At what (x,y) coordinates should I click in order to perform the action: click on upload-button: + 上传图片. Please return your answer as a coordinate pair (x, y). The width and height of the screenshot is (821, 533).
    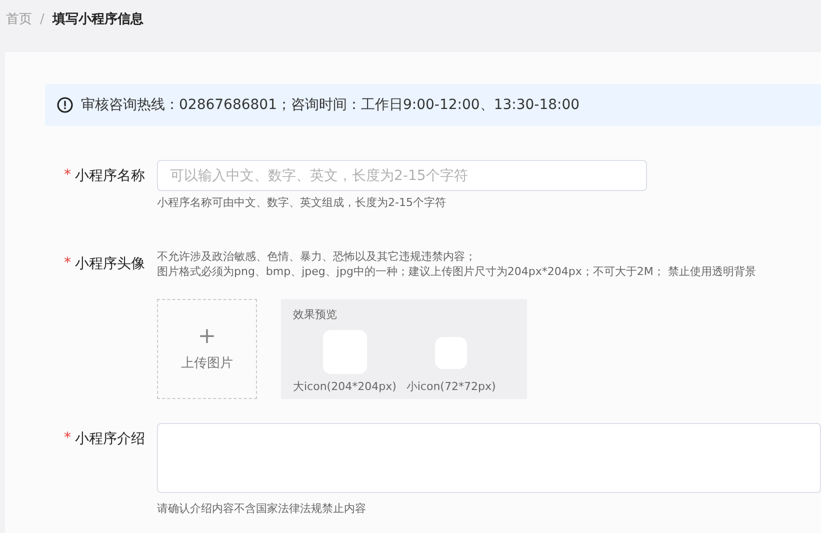
    Looking at the image, I should click on (207, 349).